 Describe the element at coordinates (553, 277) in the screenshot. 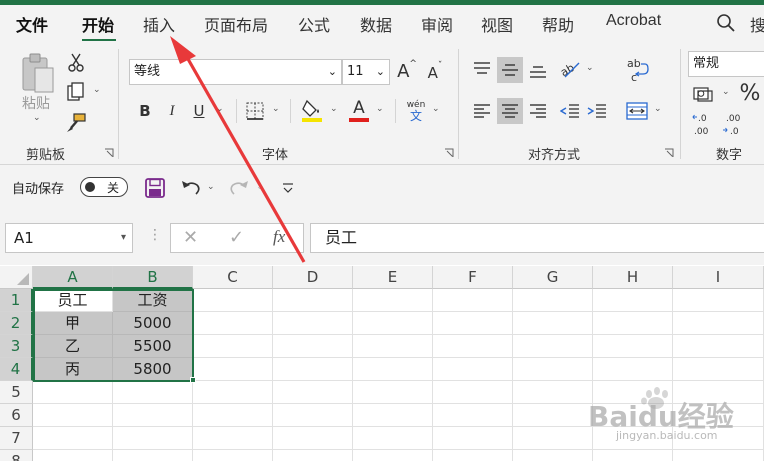

I see `column-header-g: G` at that location.